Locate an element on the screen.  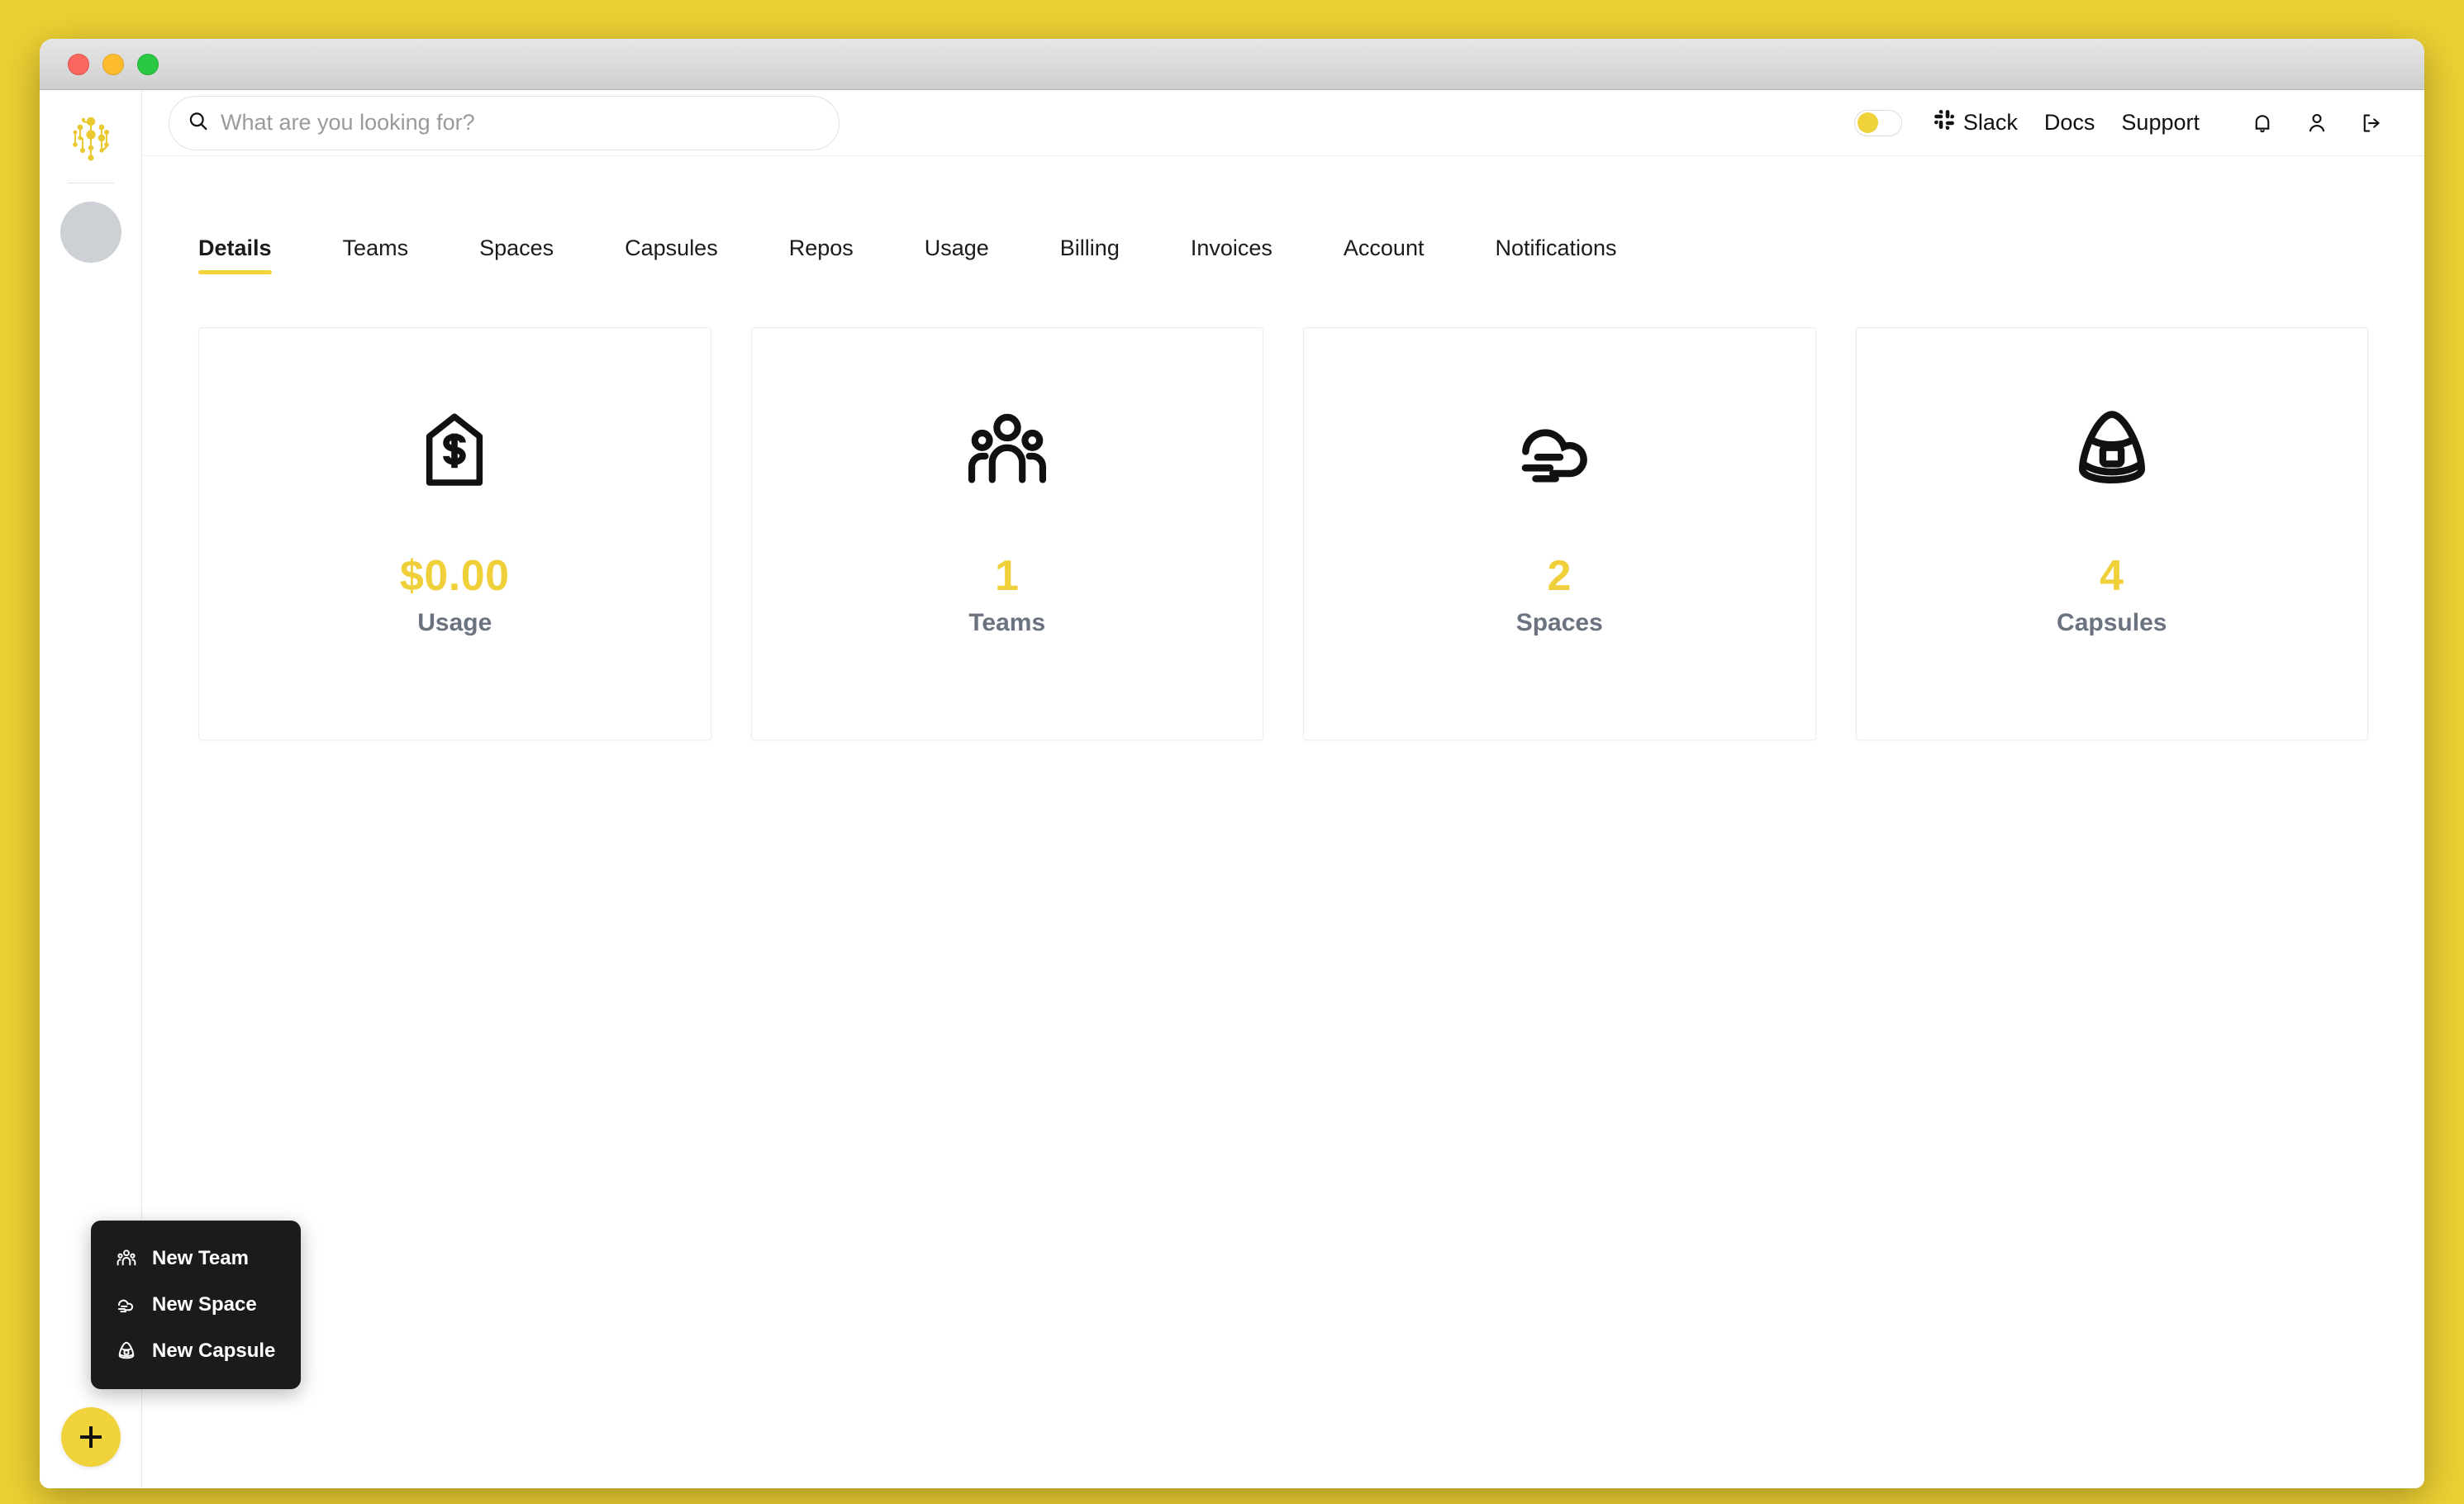
stat-label: Usage is located at coordinates (455, 622).